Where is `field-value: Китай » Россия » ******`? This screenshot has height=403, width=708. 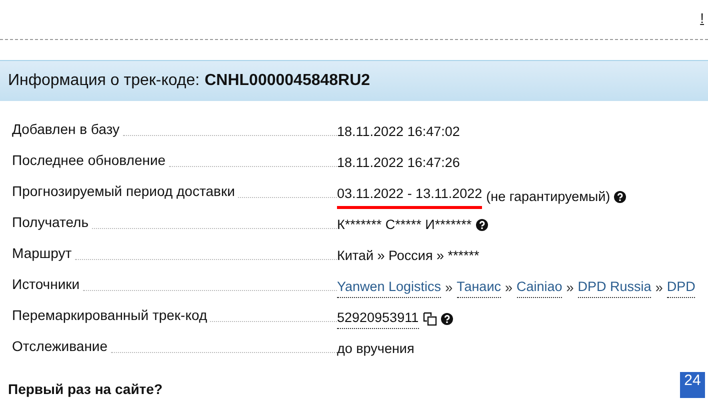
field-value: Китай » Россия » ****** is located at coordinates (408, 256).